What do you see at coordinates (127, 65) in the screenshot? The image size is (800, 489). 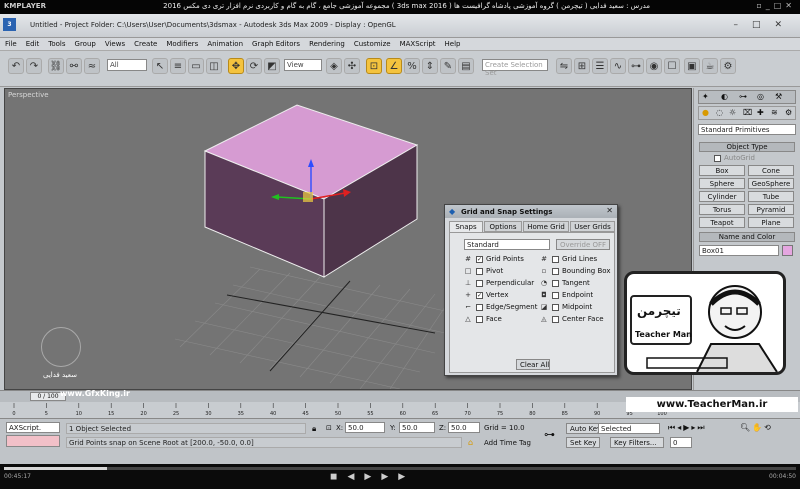 I see `selection-filter-dropdown: All` at bounding box center [127, 65].